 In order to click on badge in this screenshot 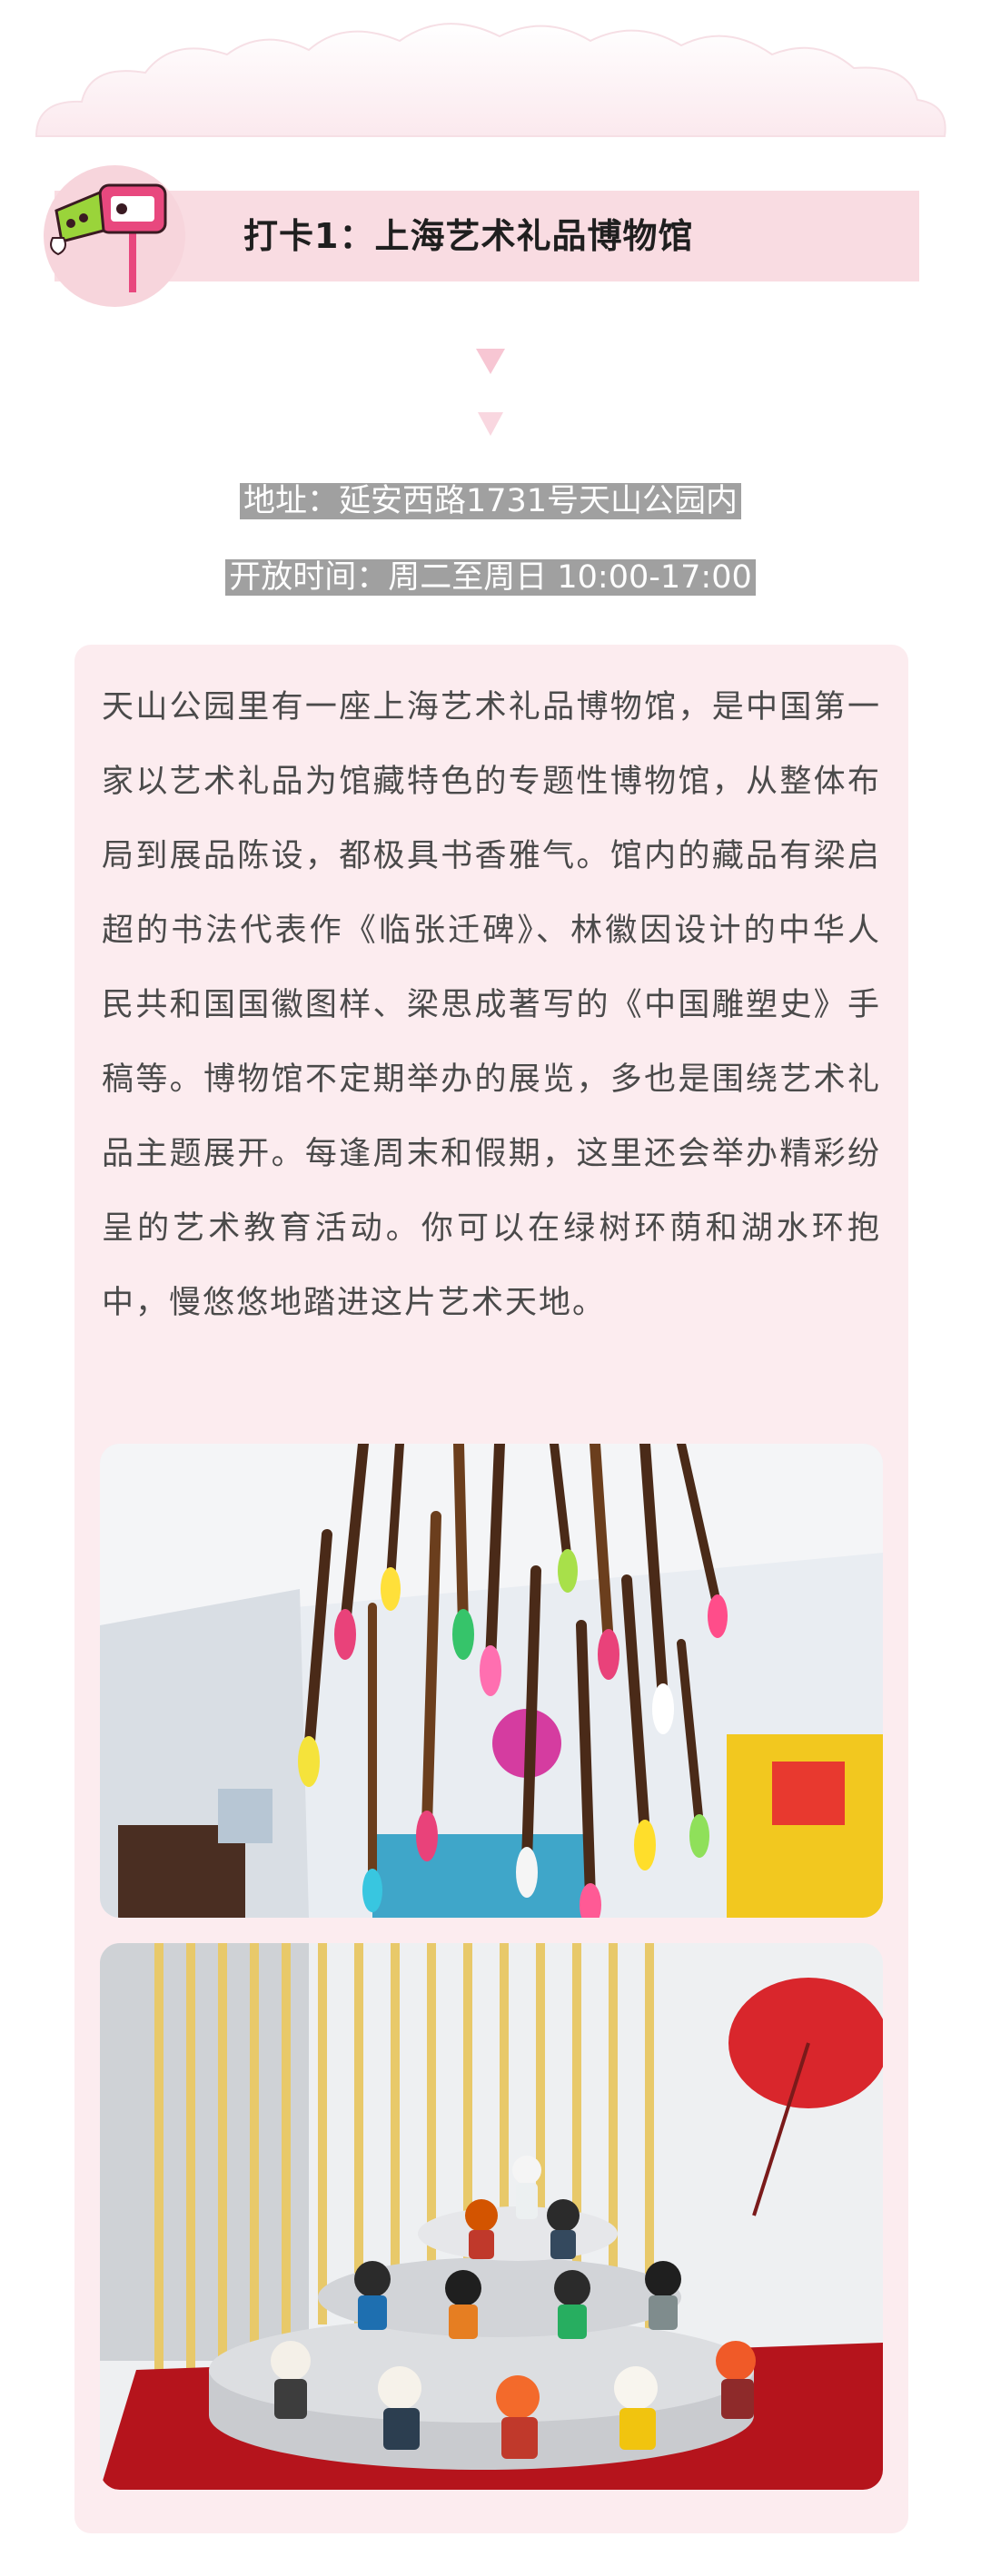, I will do `click(115, 236)`.